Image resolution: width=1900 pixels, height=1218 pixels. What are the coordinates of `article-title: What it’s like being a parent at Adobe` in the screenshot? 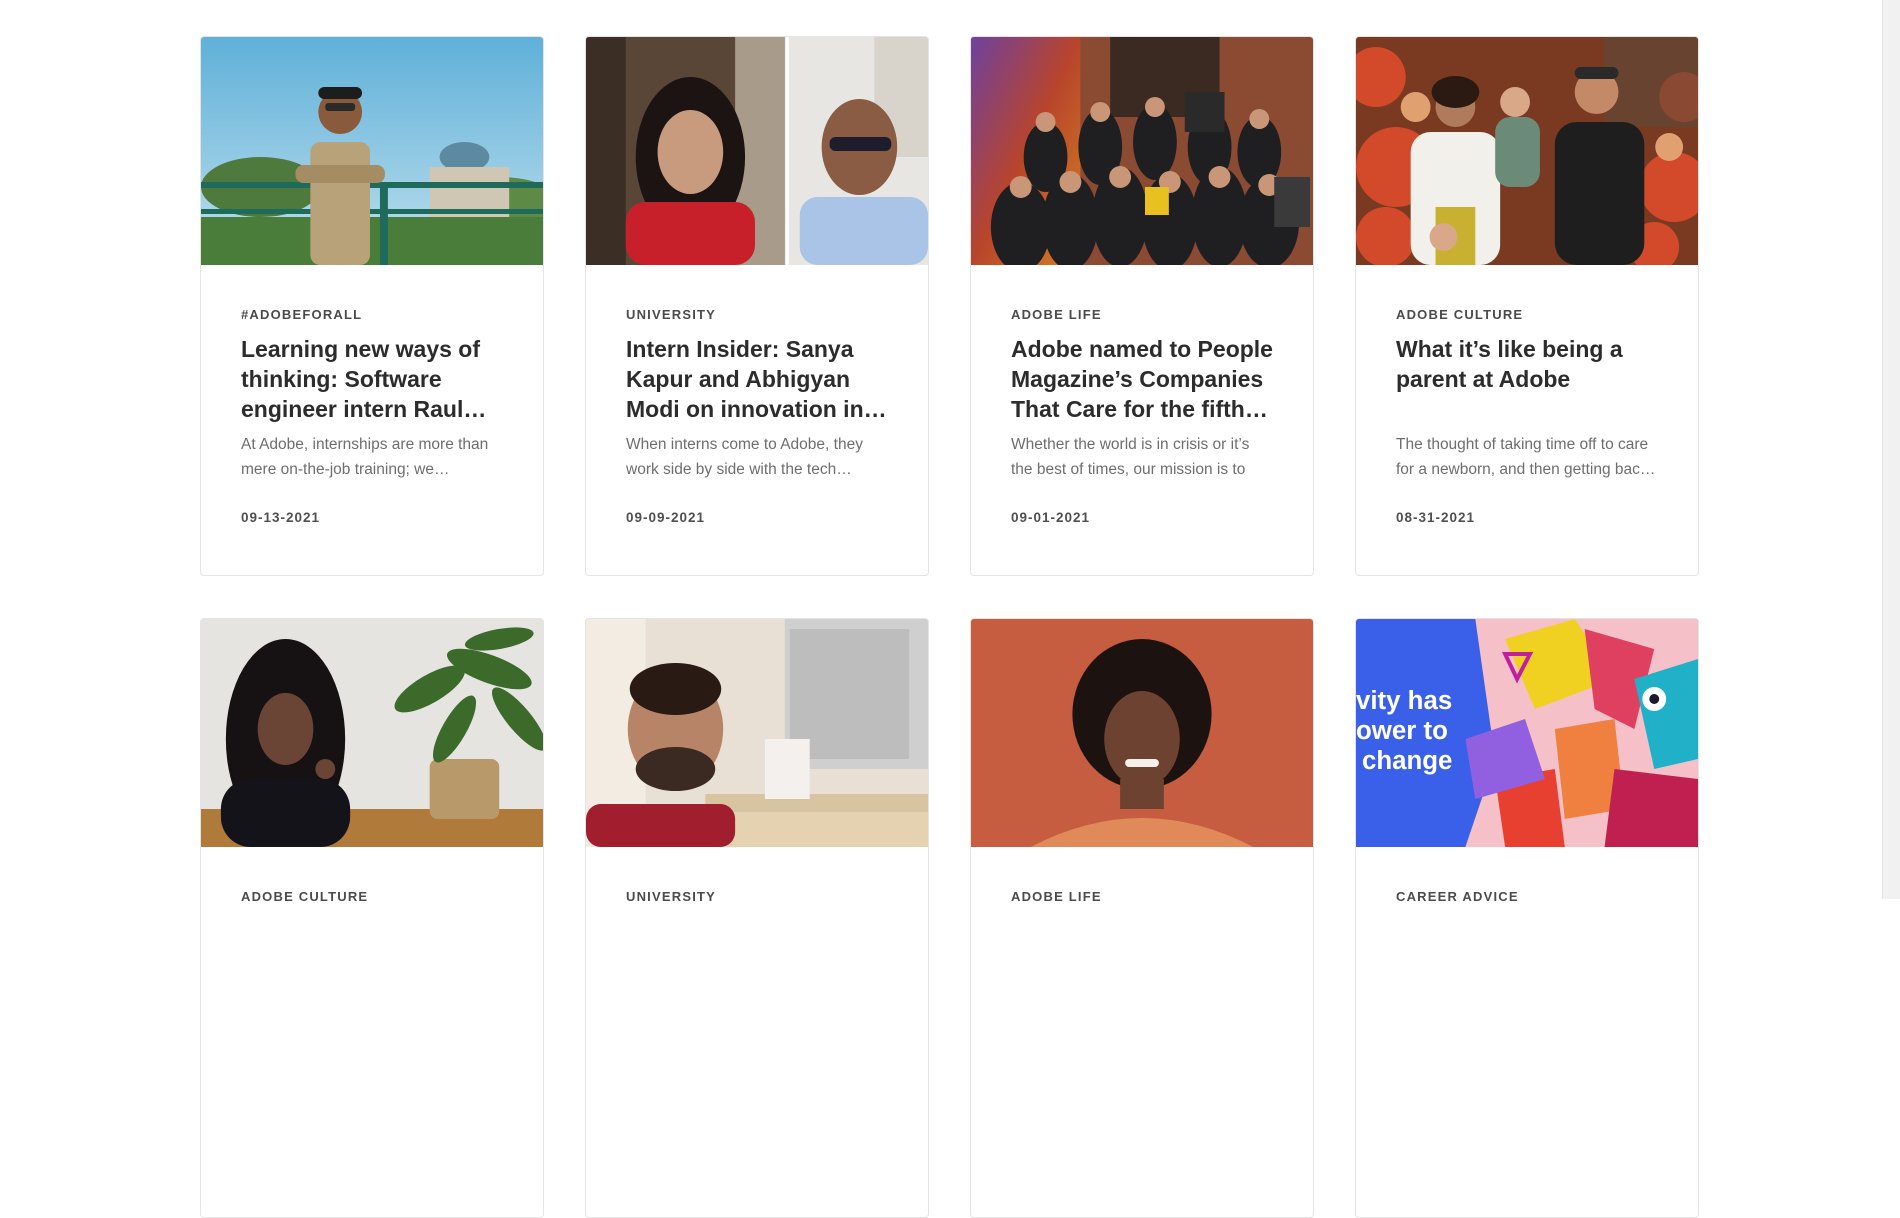 It's located at (1527, 379).